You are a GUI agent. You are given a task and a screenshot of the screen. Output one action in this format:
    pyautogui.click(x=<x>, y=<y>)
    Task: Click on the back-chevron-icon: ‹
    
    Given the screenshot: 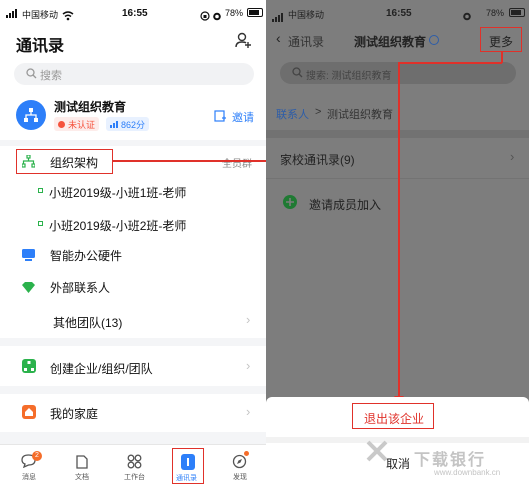 What is the action you would take?
    pyautogui.click(x=278, y=38)
    